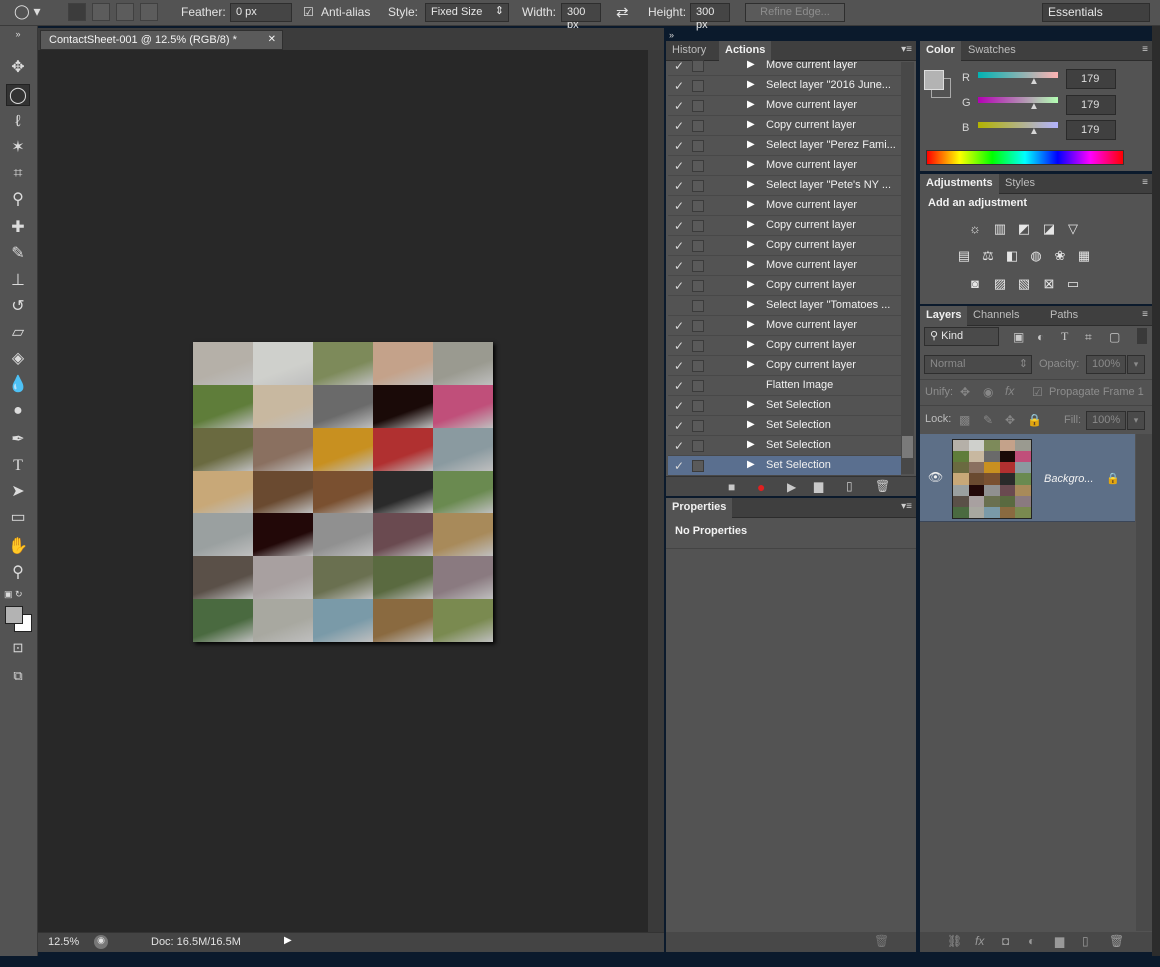 This screenshot has height=967, width=1160. Describe the element at coordinates (996, 316) in the screenshot. I see `tab-channels: Channels` at that location.